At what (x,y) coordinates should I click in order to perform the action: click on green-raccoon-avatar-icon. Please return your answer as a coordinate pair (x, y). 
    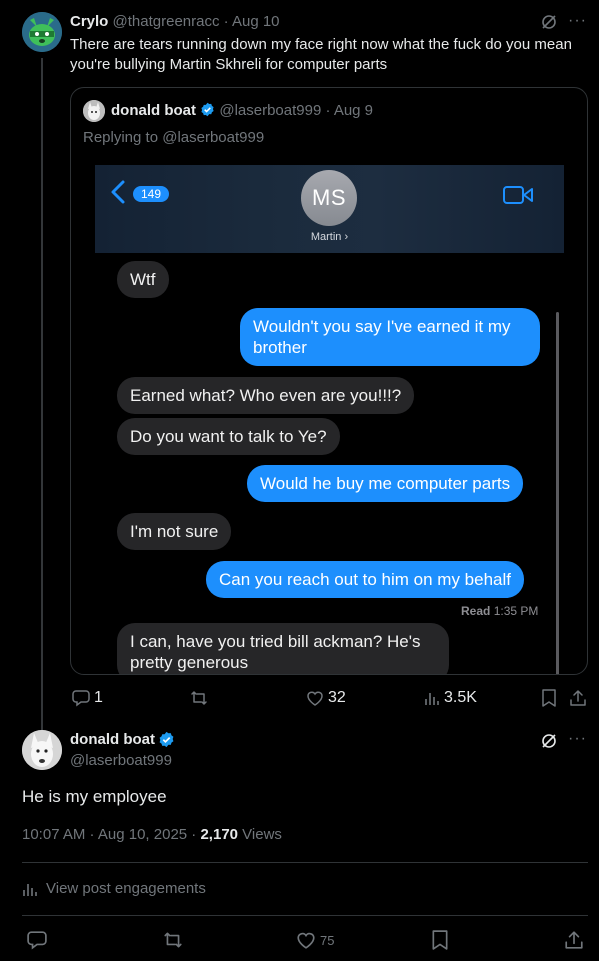
    Looking at the image, I should click on (42, 32).